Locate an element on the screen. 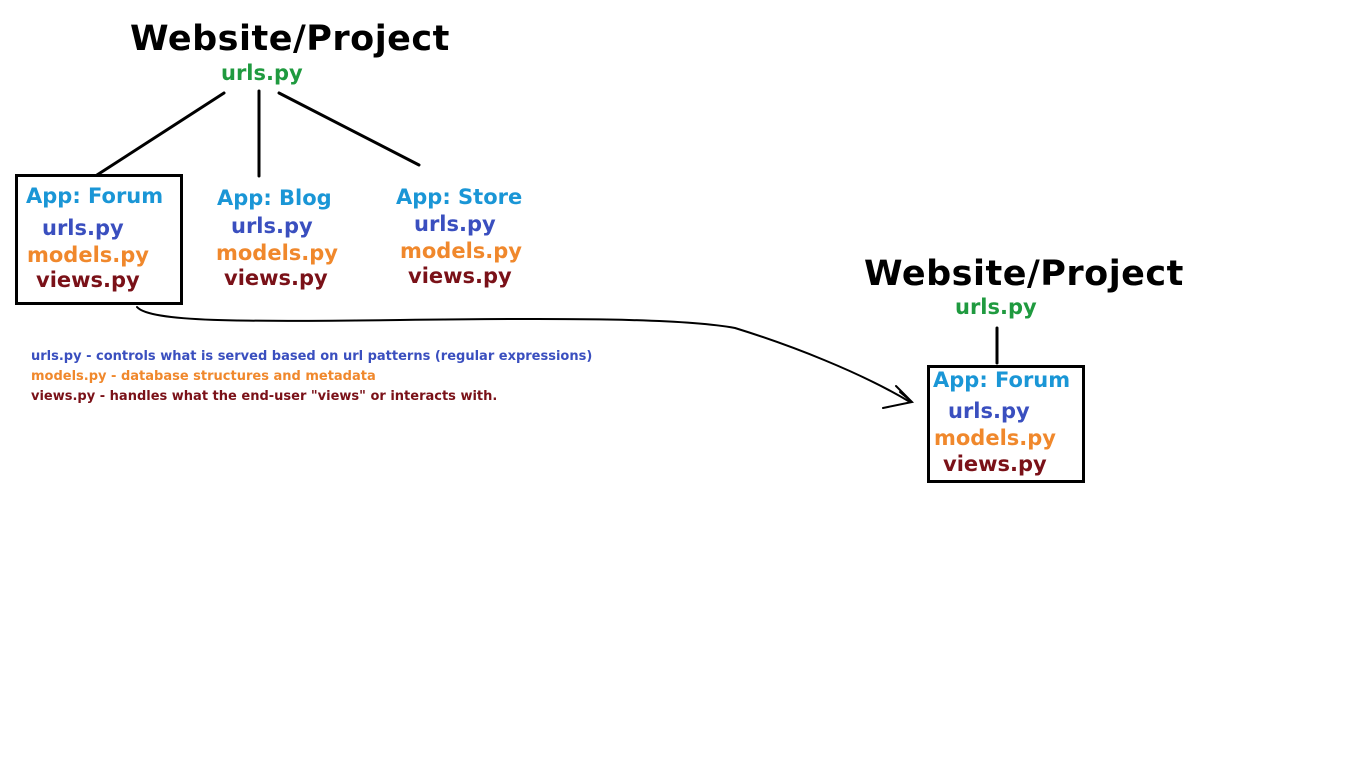 The width and height of the screenshot is (1366, 768). forum-urls-file: urls.py is located at coordinates (83, 228).